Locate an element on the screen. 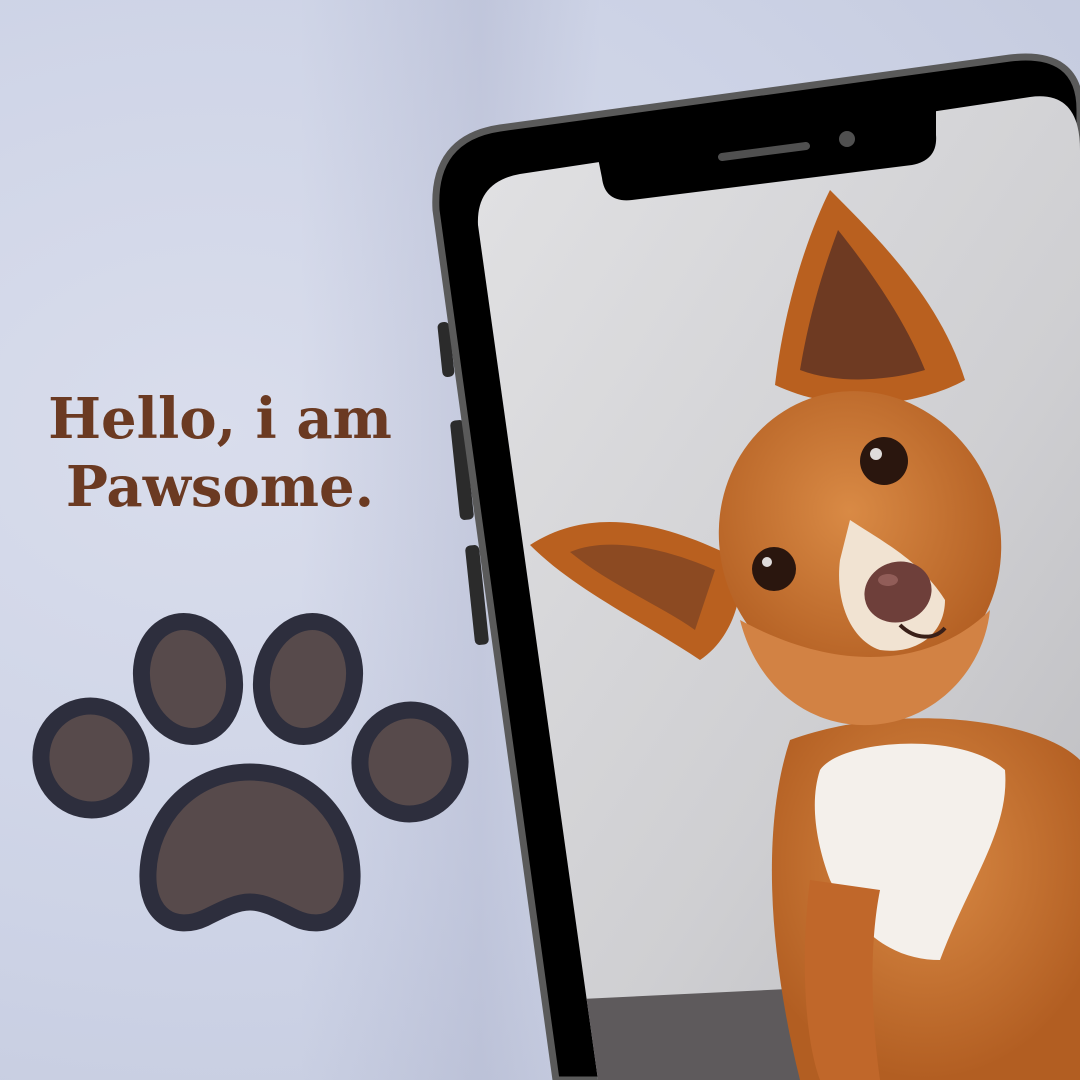 Image resolution: width=1080 pixels, height=1080 pixels. dog-eye-right is located at coordinates (884, 461).